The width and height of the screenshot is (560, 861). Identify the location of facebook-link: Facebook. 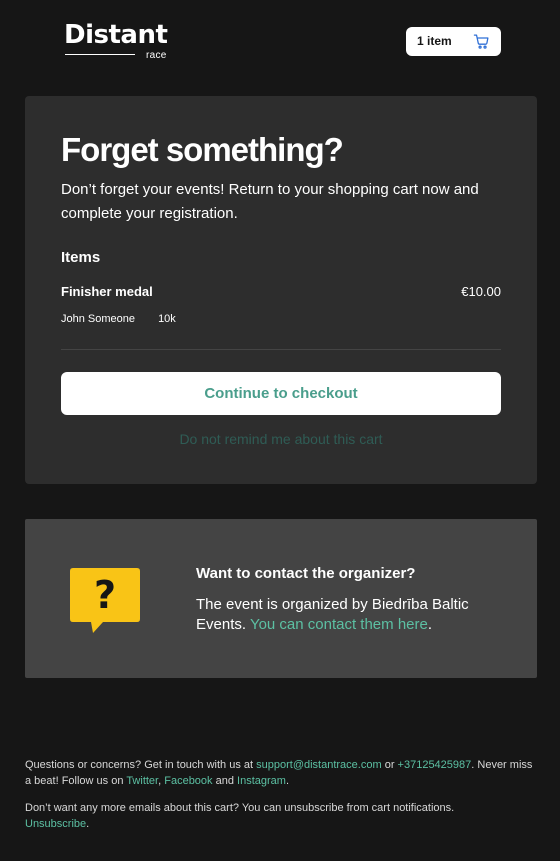
(188, 781).